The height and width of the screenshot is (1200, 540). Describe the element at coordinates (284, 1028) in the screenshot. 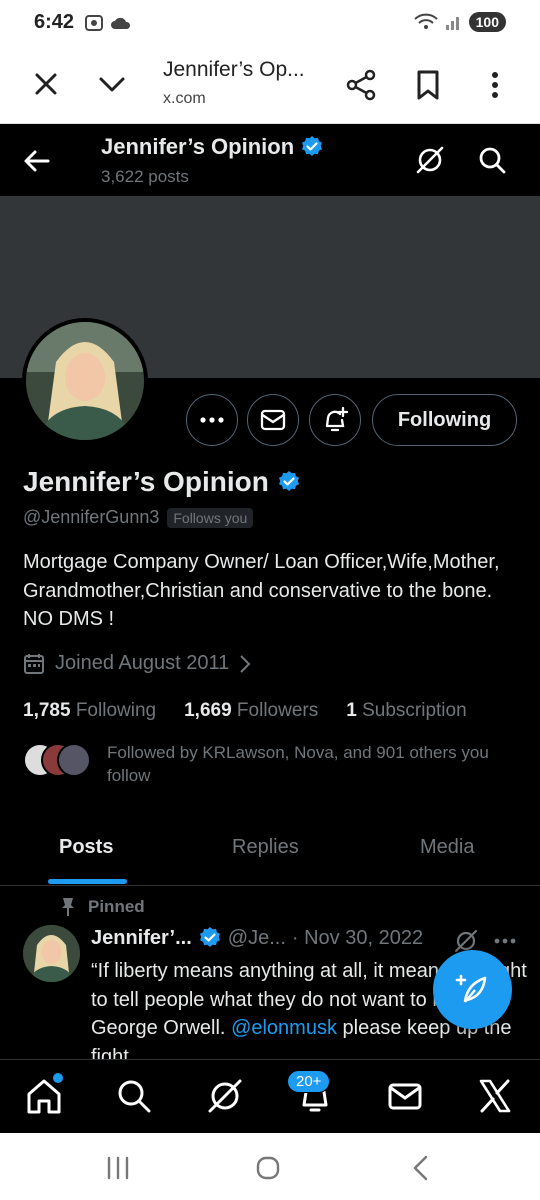

I see `tweet-mention: @elonmusk` at that location.